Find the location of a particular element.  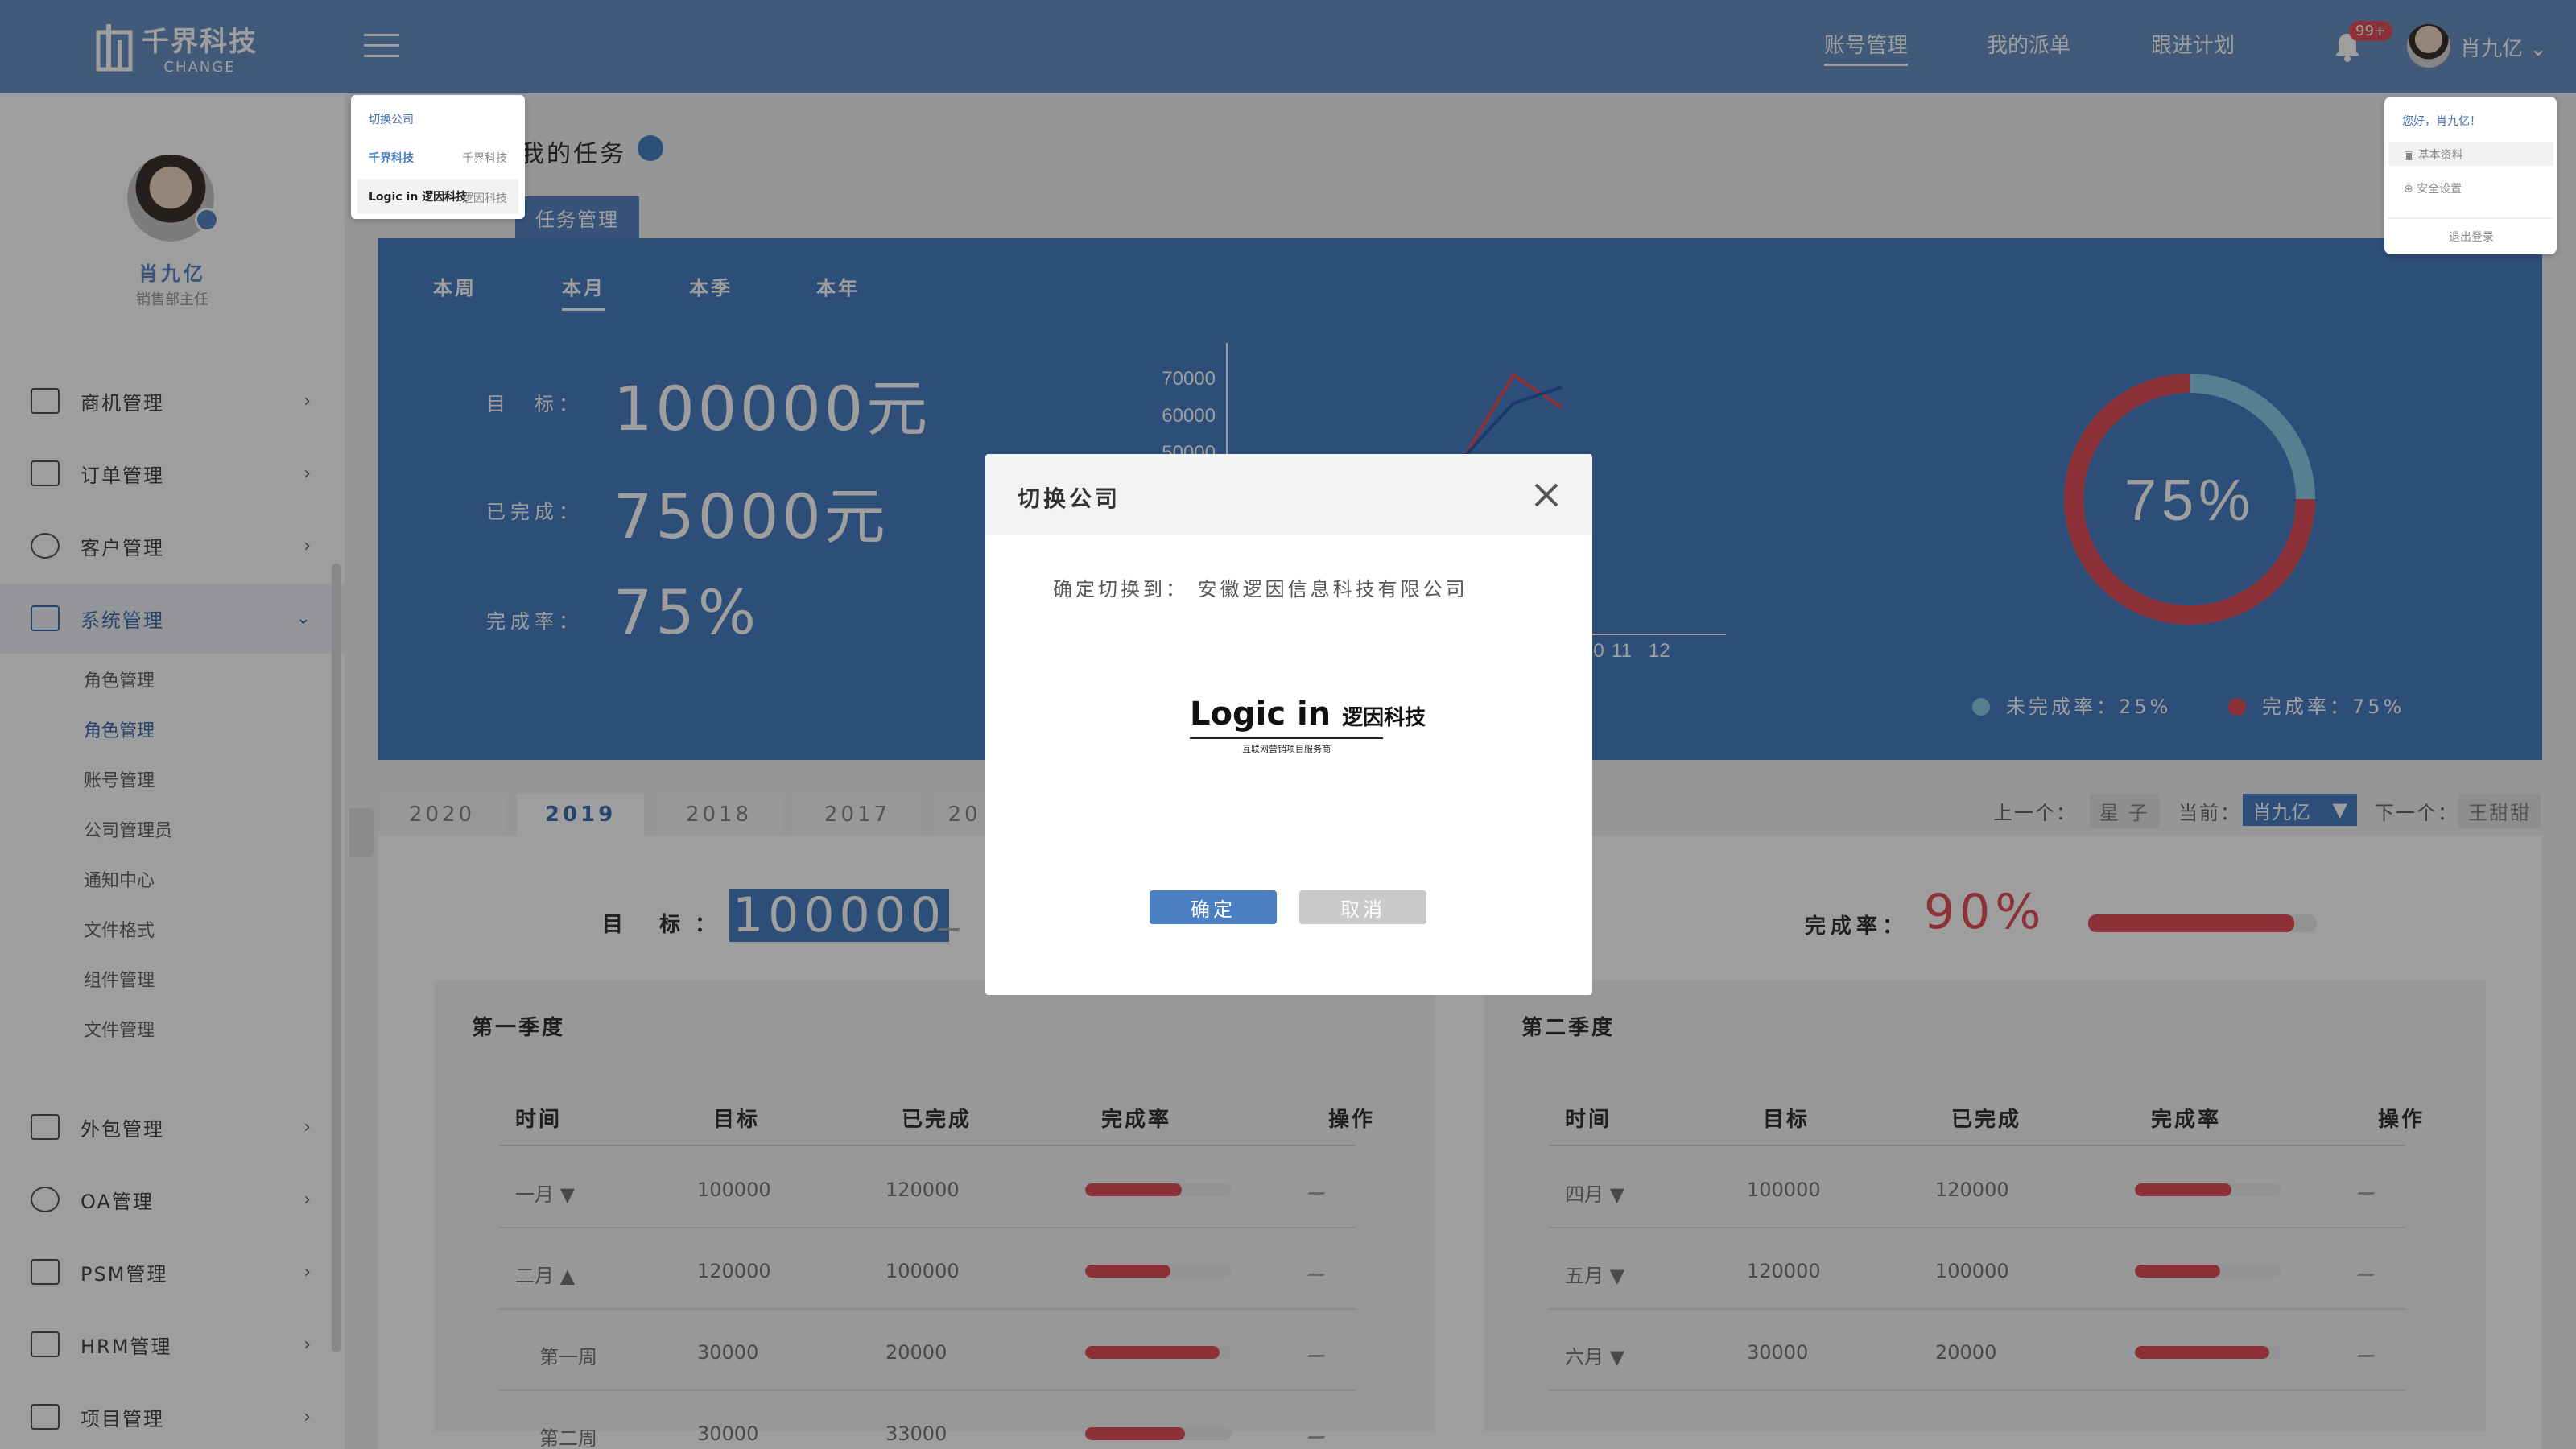

user-greeting: 您好，肖九亿！ is located at coordinates (2441, 121).